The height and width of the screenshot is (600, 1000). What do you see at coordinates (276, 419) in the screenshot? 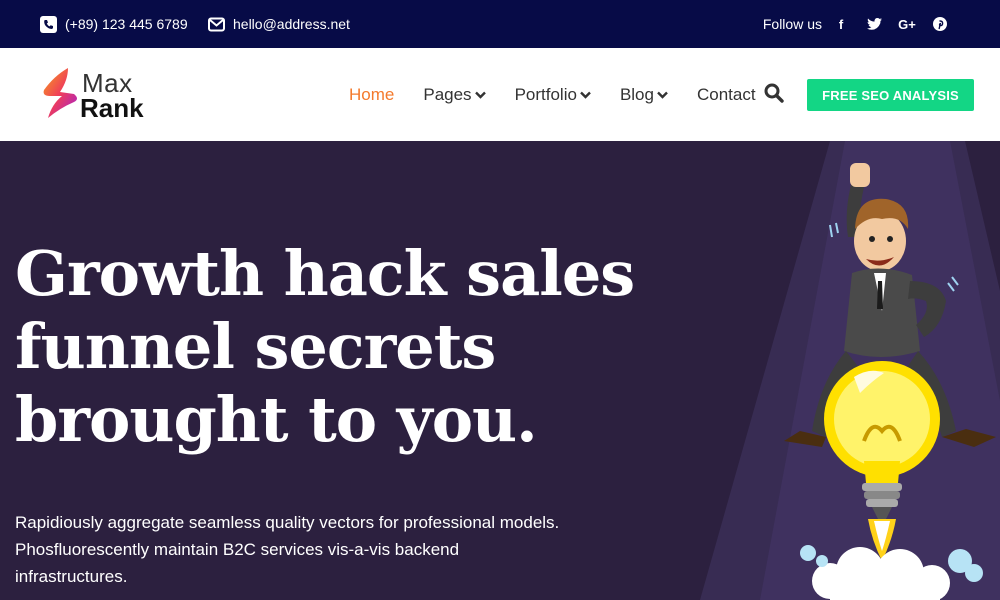
I see `headline-line: brought to you.` at bounding box center [276, 419].